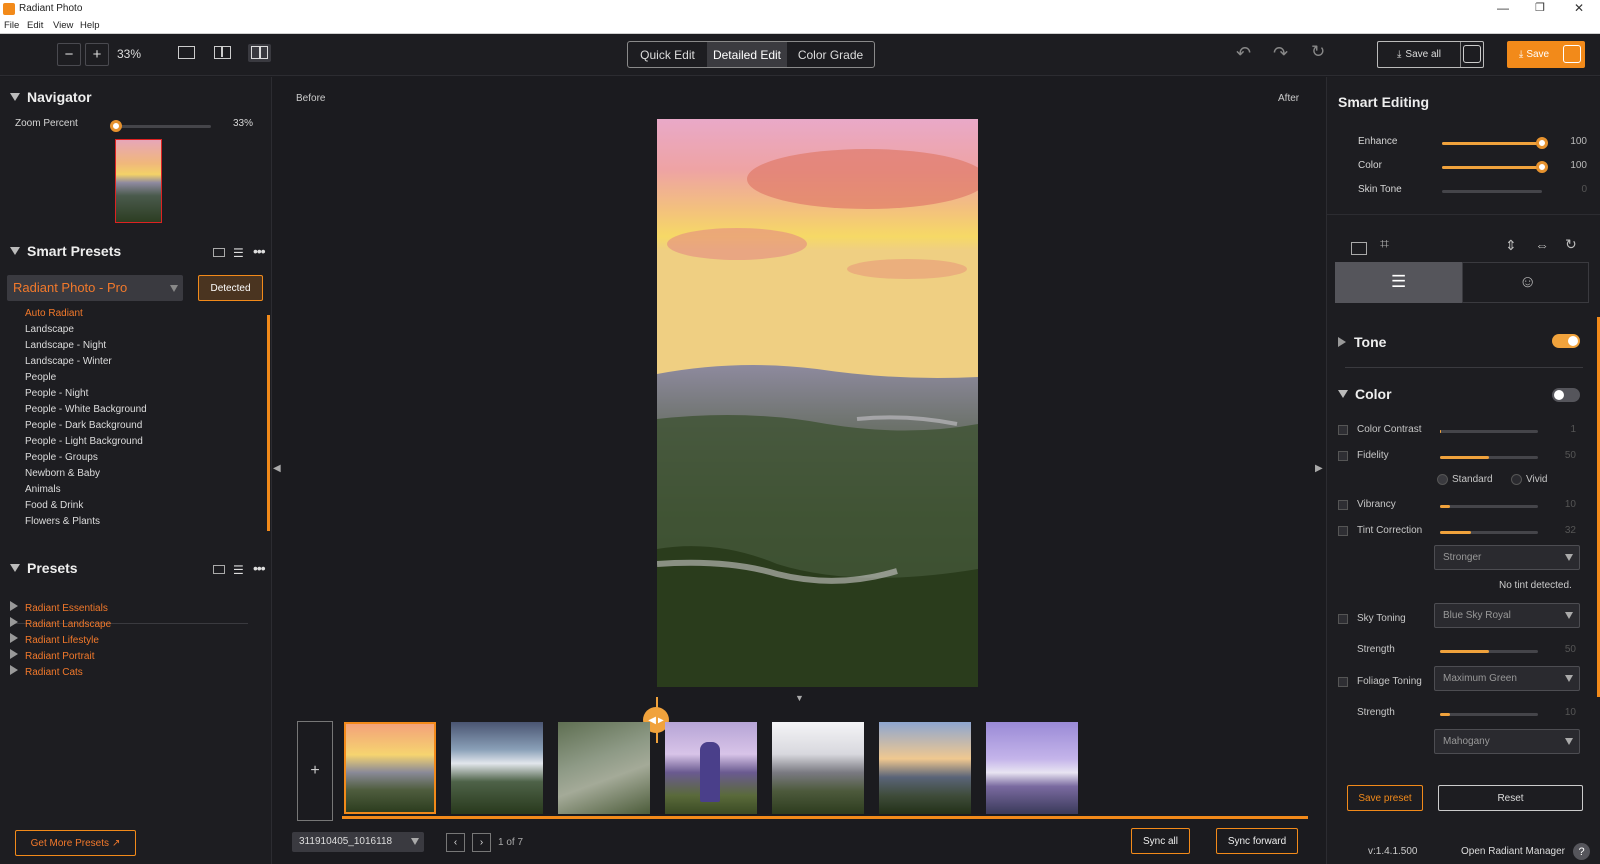 The height and width of the screenshot is (864, 1600). I want to click on tone-header: Tone, so click(1362, 342).